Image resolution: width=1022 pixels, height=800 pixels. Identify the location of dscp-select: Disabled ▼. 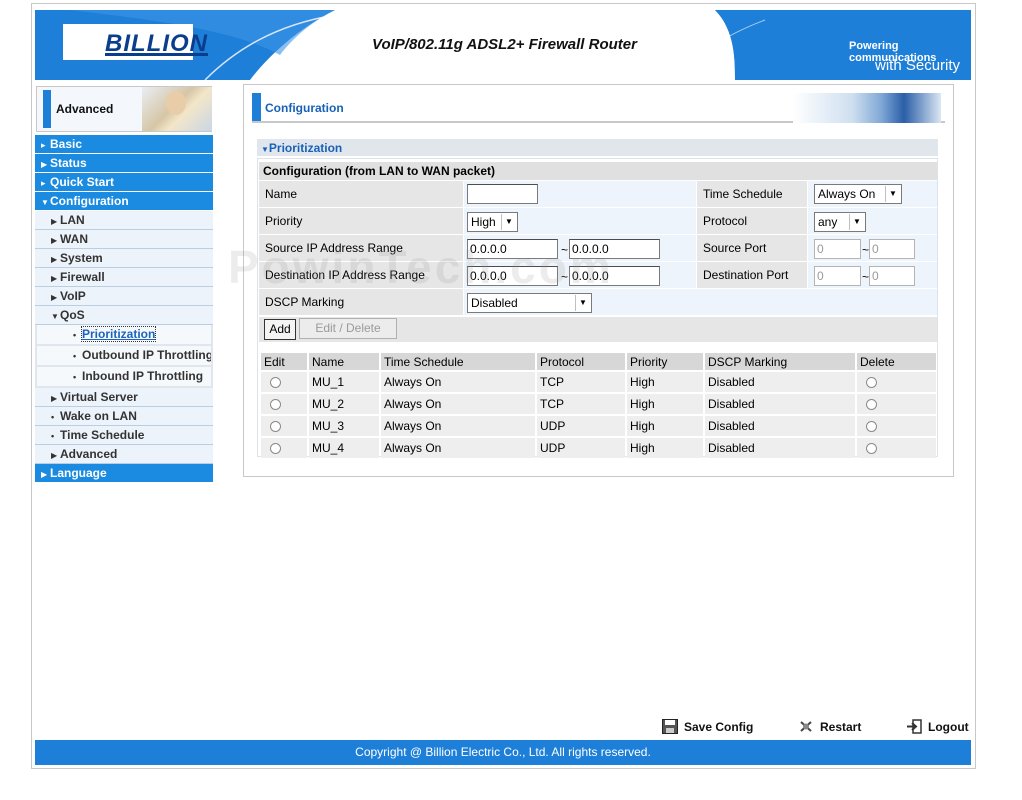
(529, 303).